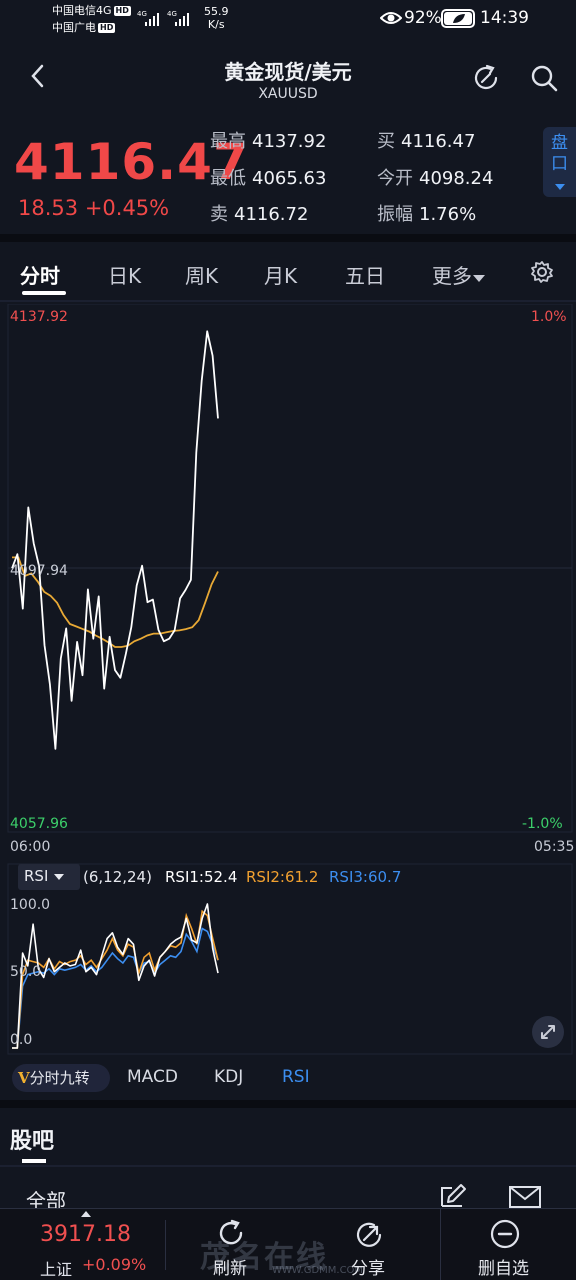 The image size is (576, 1280). What do you see at coordinates (30, 905) in the screenshot?
I see `rsi-axis-100: 100.0` at bounding box center [30, 905].